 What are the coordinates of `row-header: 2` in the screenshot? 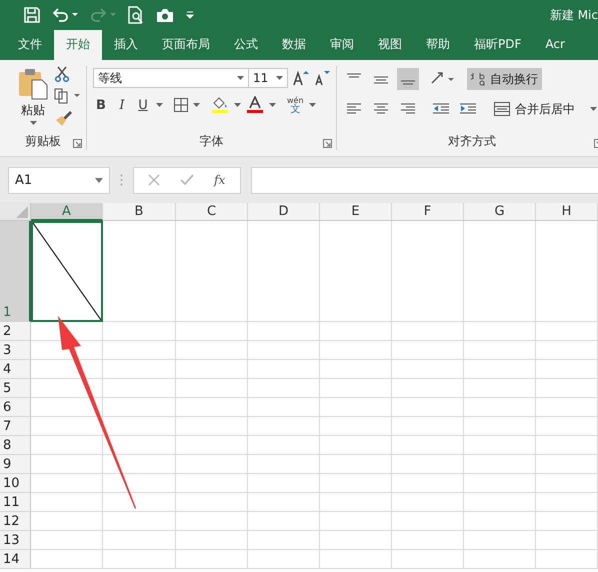 It's located at (15, 331).